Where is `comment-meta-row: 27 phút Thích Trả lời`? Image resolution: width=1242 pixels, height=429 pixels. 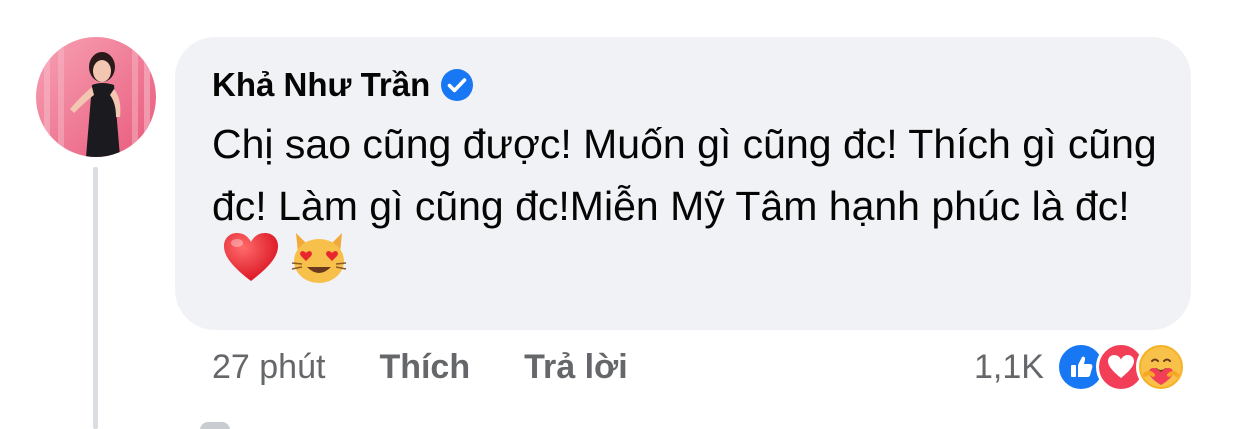
comment-meta-row: 27 phút Thích Trả lời is located at coordinates (447, 367).